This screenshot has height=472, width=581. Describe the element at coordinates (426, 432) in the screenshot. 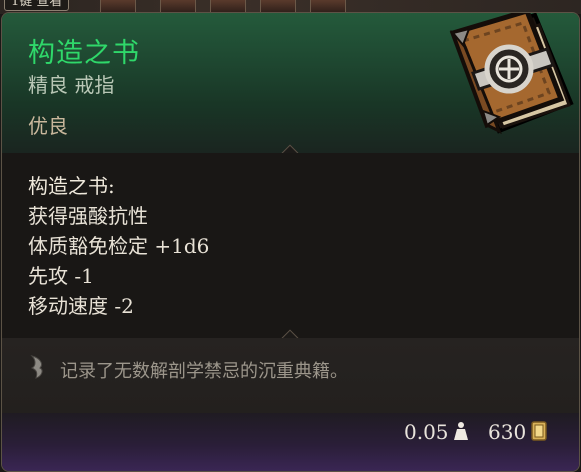

I see `weight-value: 0.05` at that location.